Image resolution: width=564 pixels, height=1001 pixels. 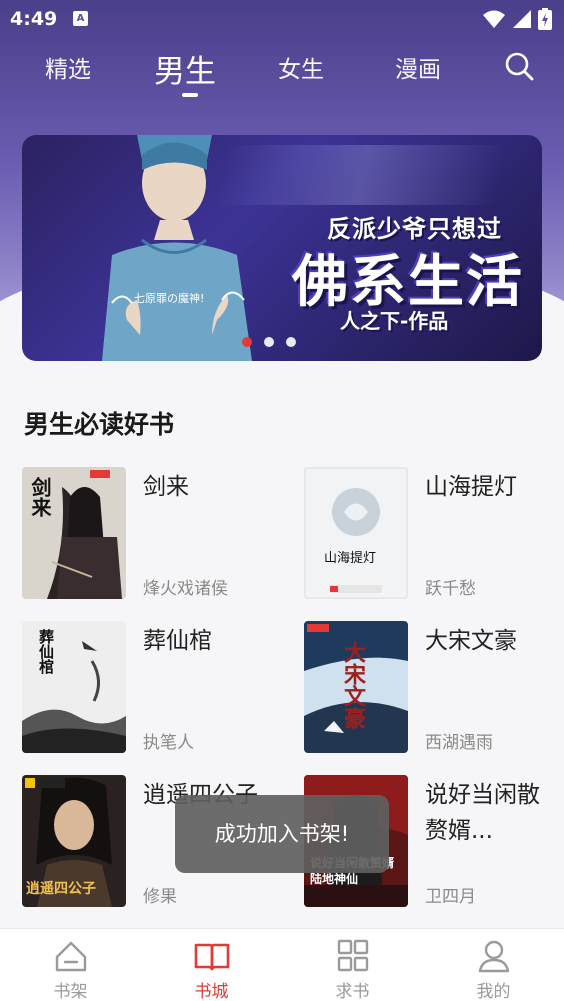 I want to click on toast-message: 成功加入书架!, so click(x=282, y=834).